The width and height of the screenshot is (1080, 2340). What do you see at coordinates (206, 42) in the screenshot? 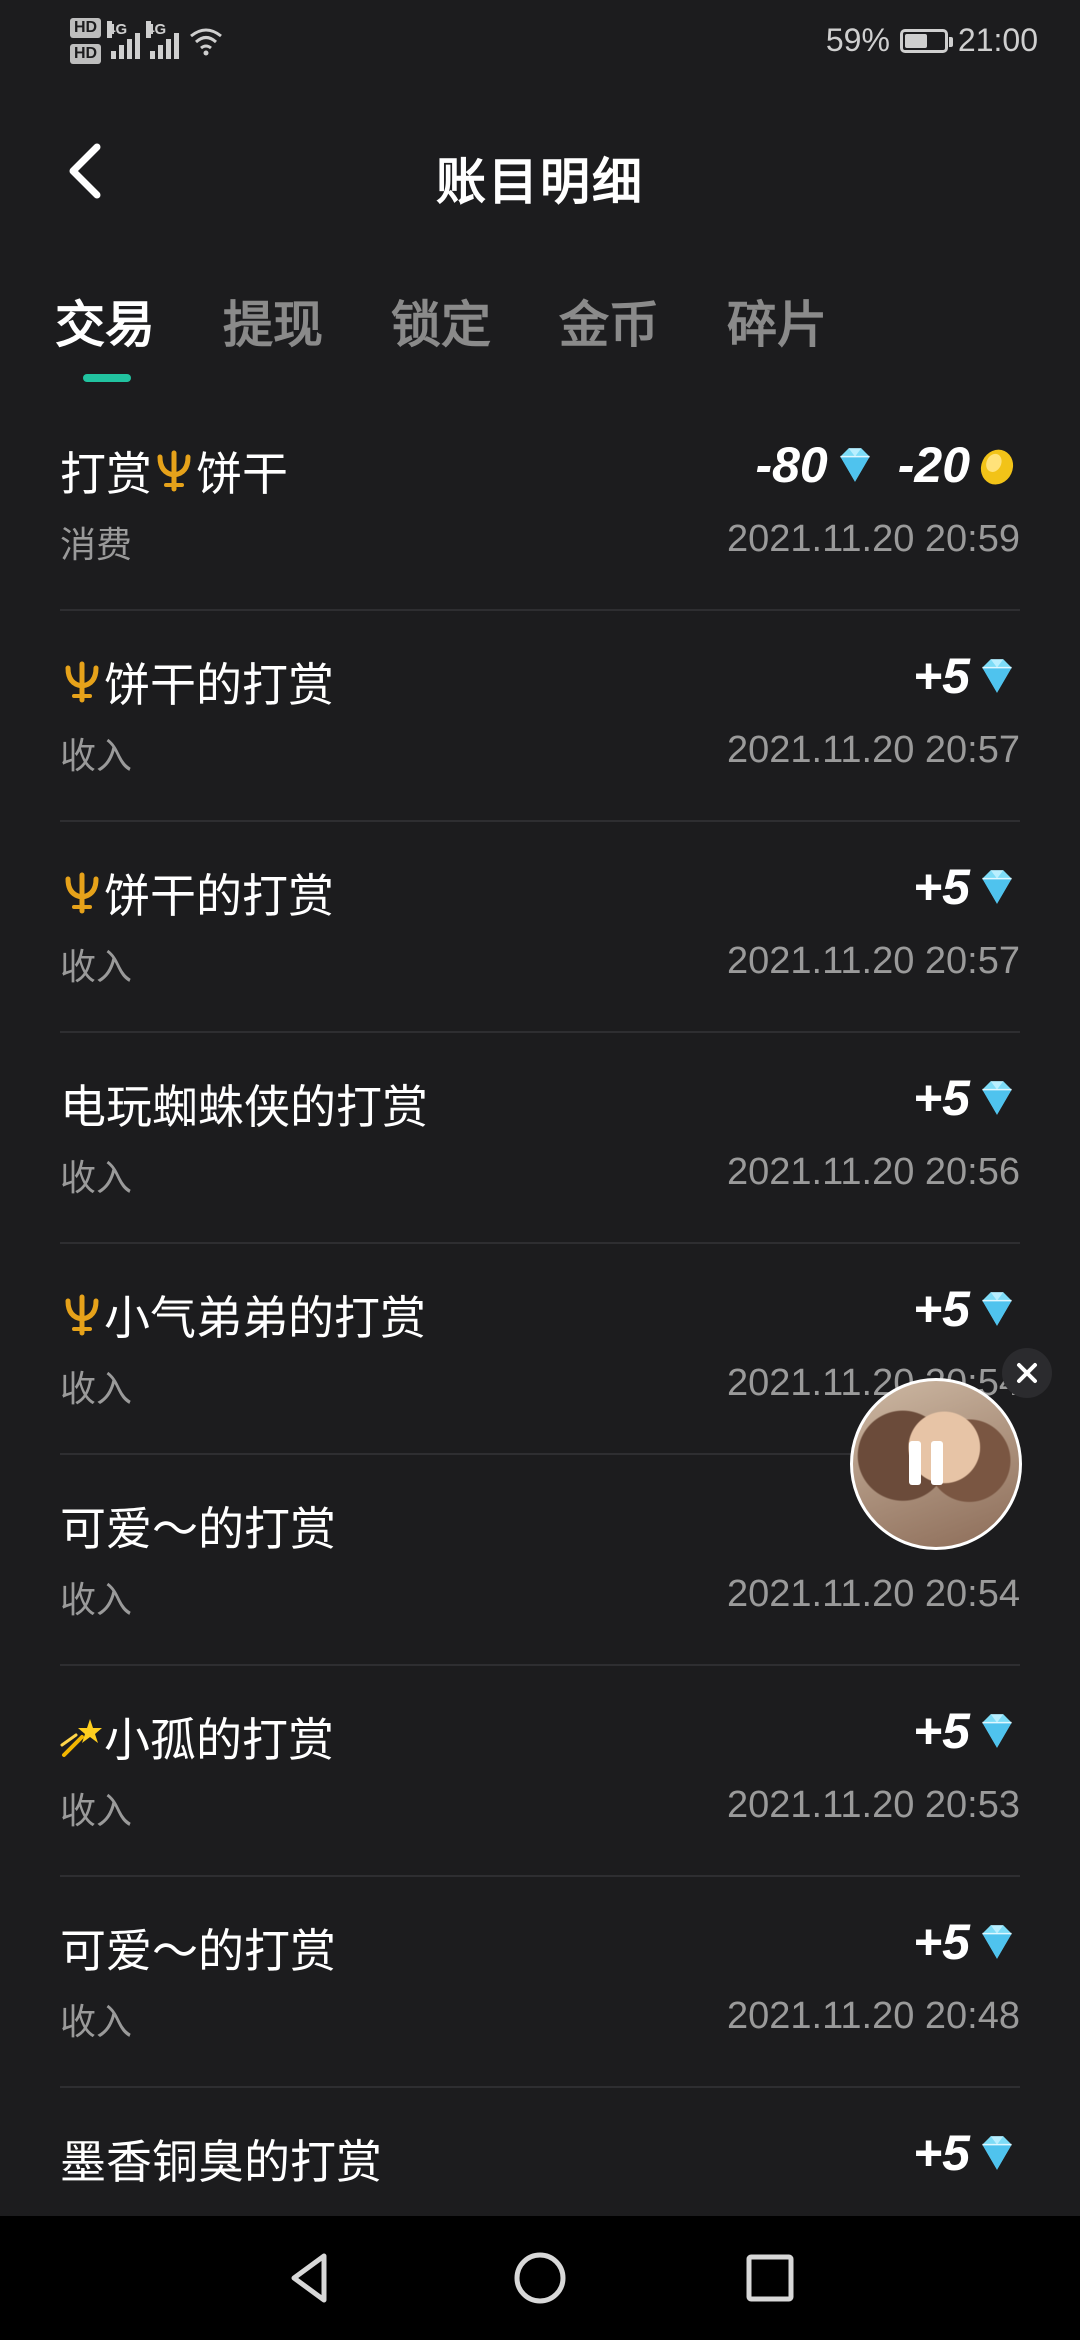
I see `wifi-icon` at bounding box center [206, 42].